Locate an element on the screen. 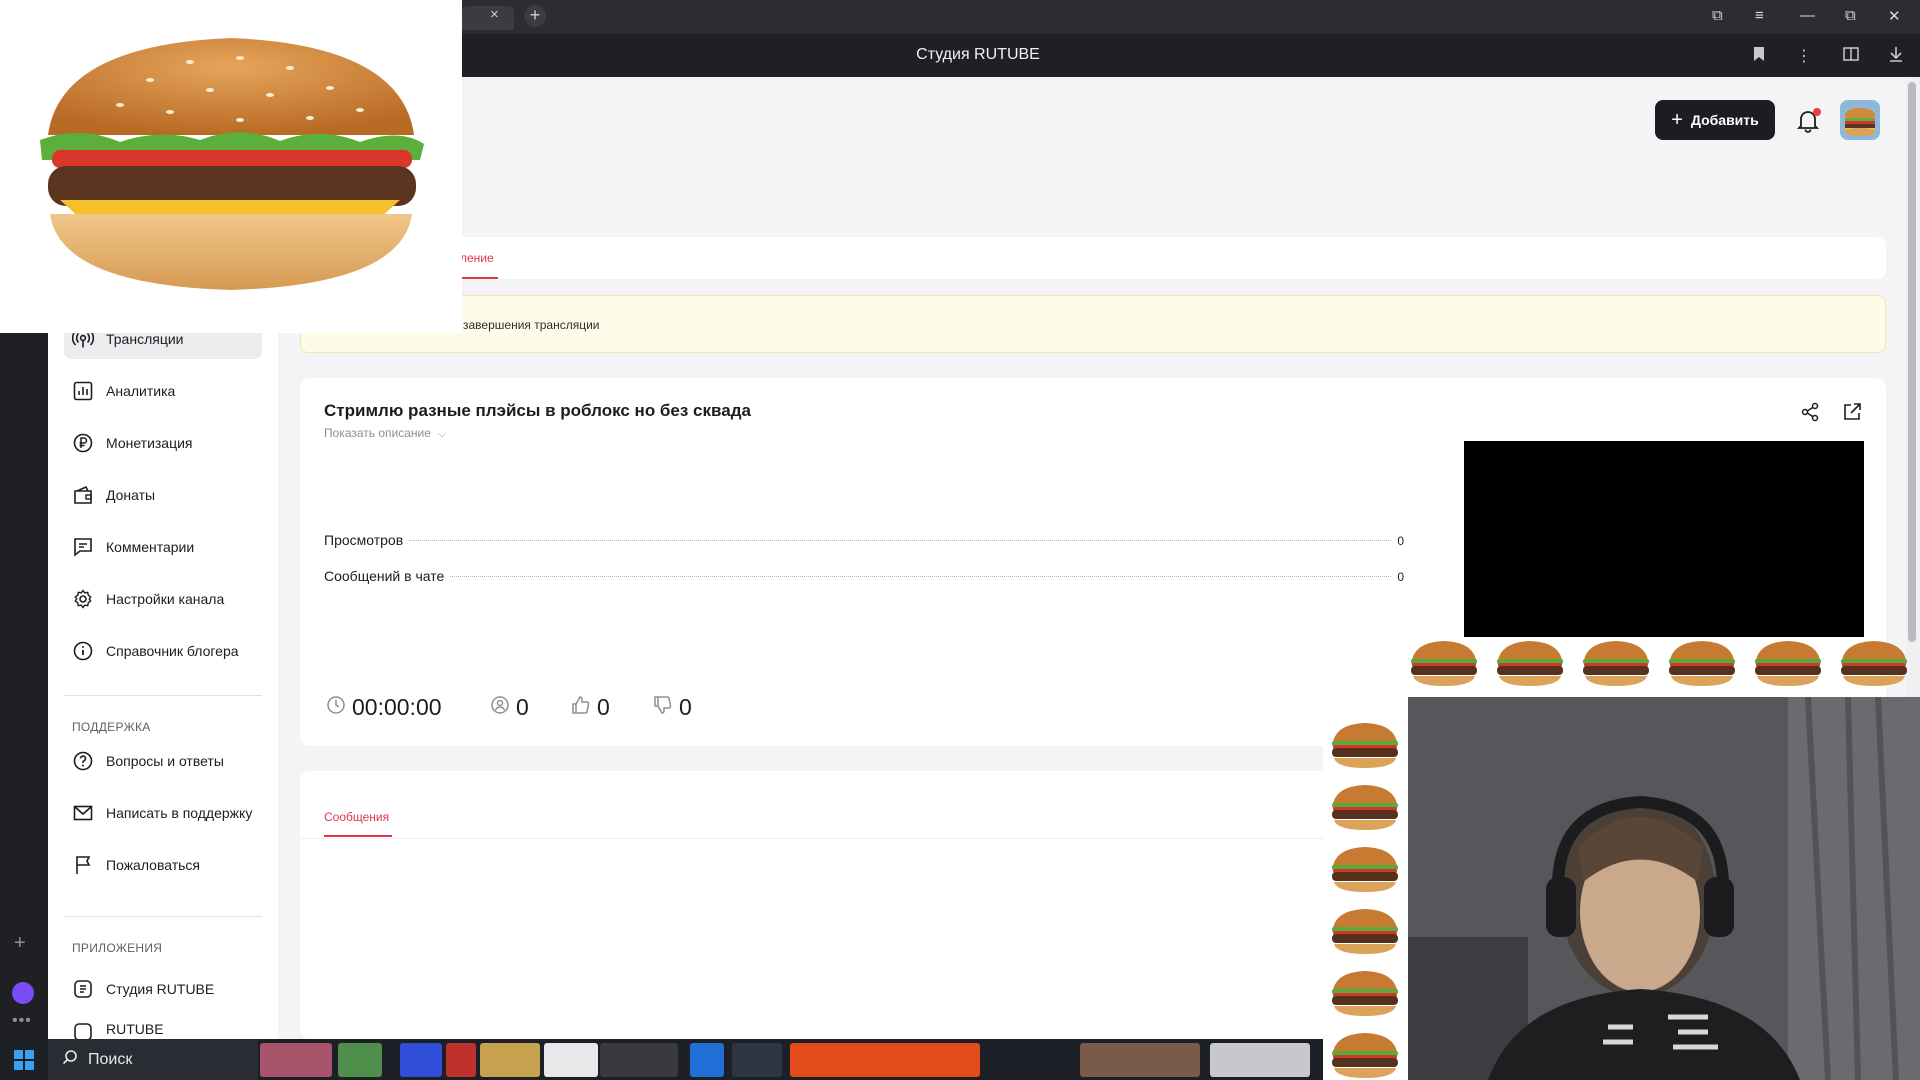 The width and height of the screenshot is (1920, 1080). notification-dot is located at coordinates (1817, 112).